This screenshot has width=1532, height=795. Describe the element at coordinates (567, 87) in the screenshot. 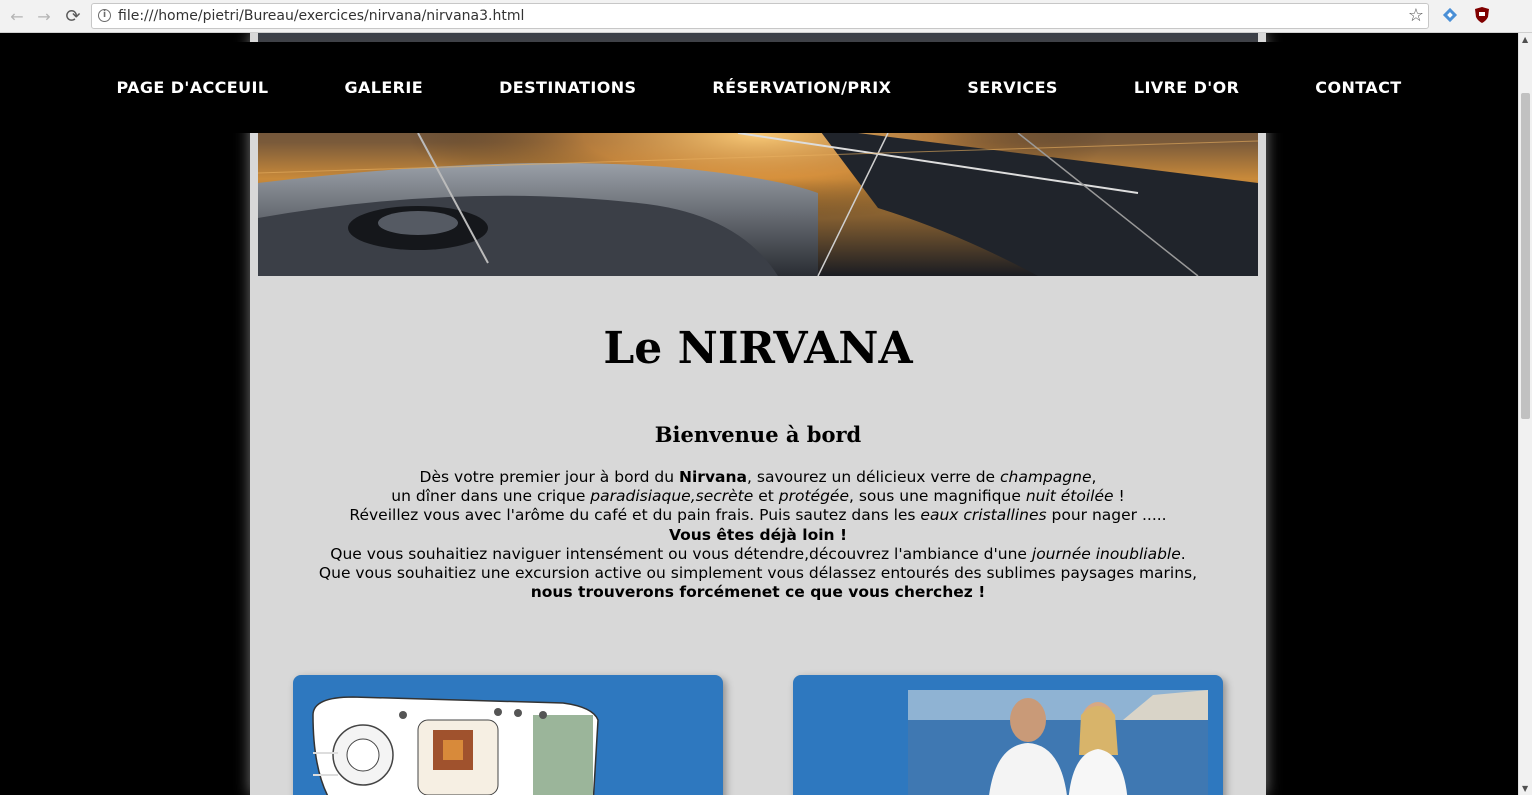

I see `nav-link-destinations: DESTINATIONS` at that location.